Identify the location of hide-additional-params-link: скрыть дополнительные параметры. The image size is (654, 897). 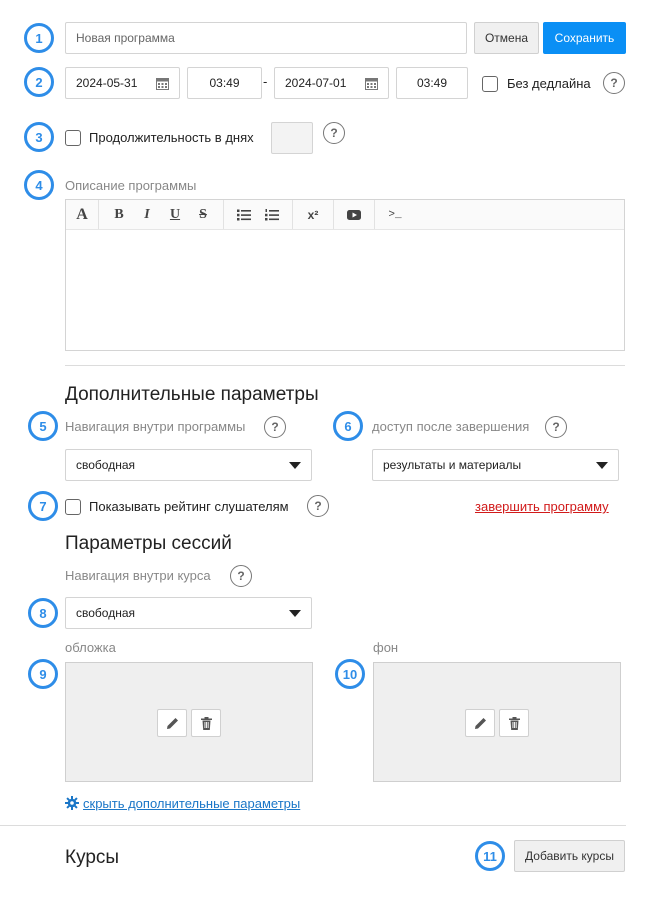
(191, 803).